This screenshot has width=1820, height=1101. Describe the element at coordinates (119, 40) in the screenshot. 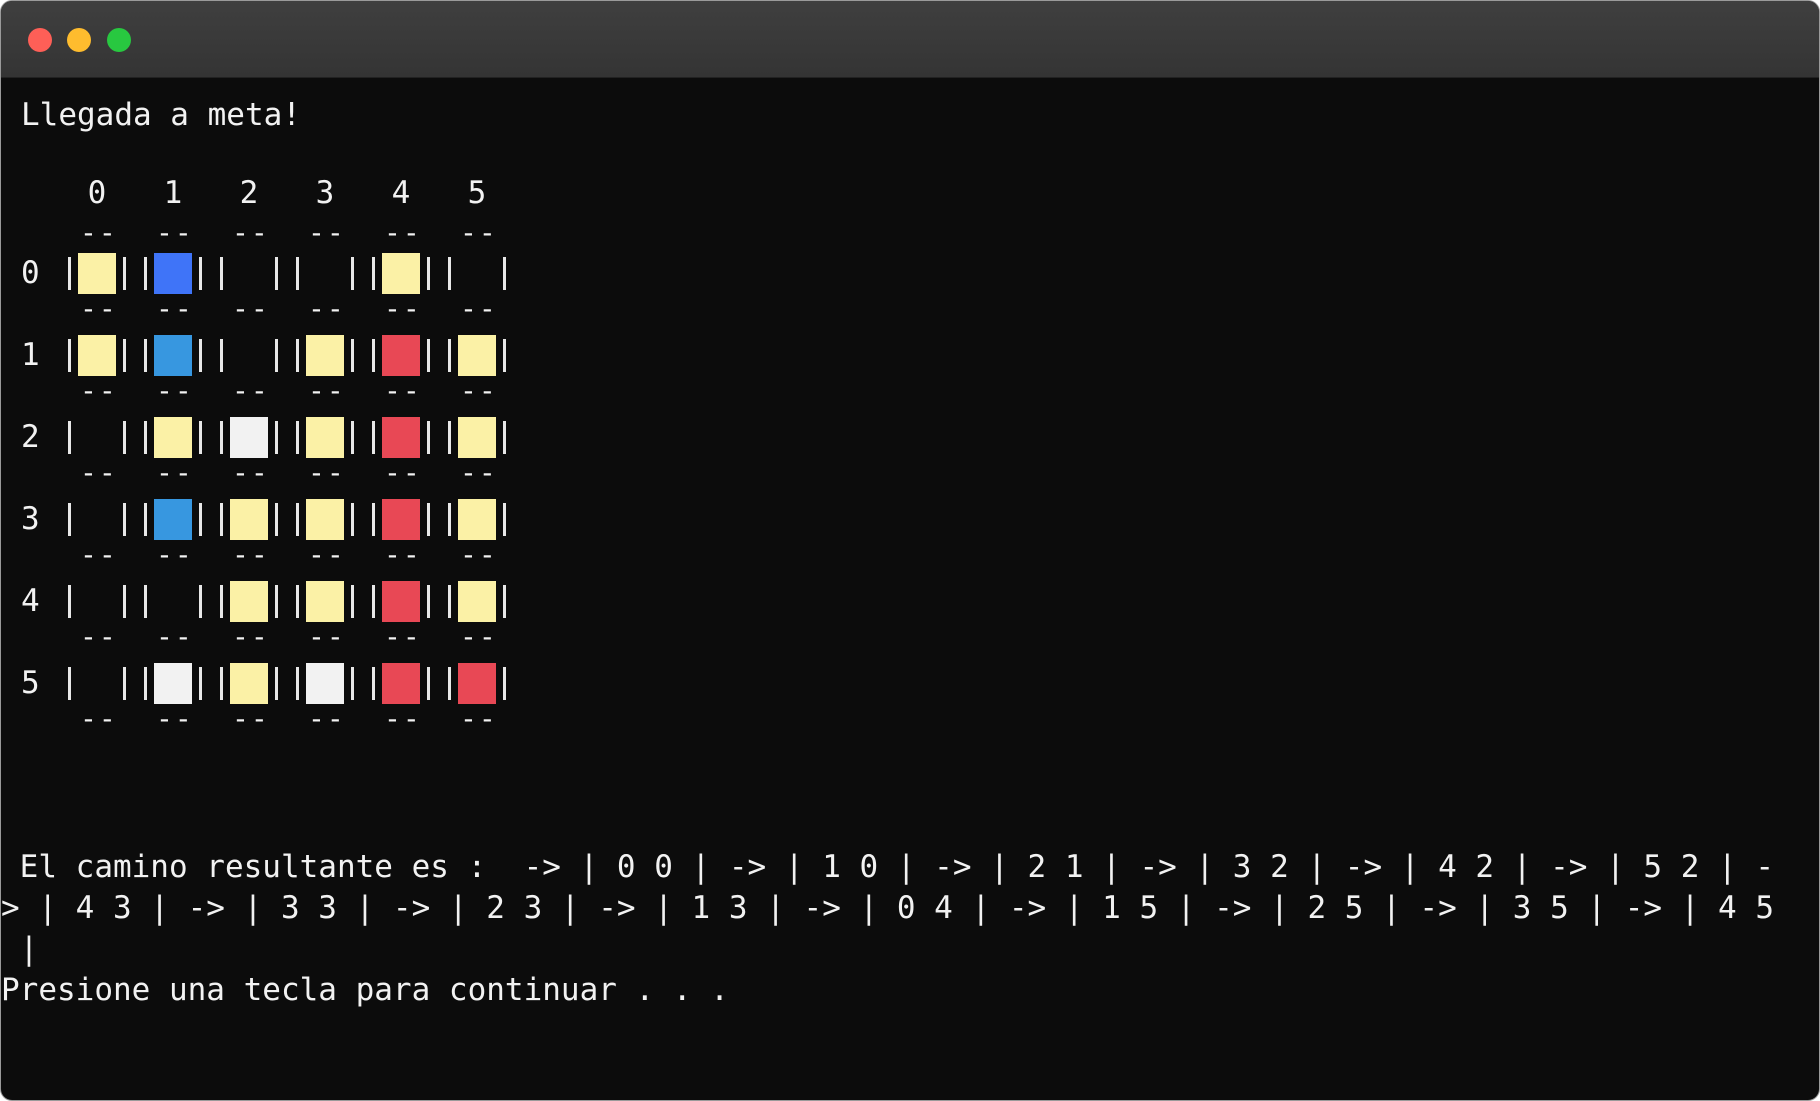

I see `maximize-button` at that location.